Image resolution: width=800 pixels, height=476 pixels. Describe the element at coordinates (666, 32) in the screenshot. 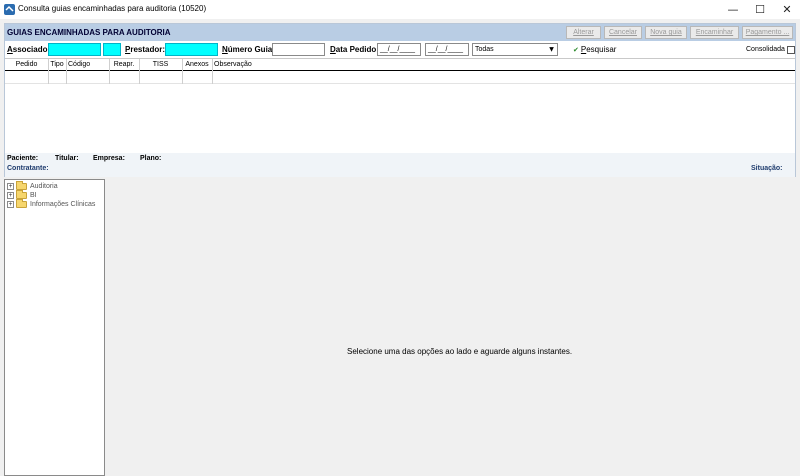

I see `nova-guia-button: Nova guia` at that location.